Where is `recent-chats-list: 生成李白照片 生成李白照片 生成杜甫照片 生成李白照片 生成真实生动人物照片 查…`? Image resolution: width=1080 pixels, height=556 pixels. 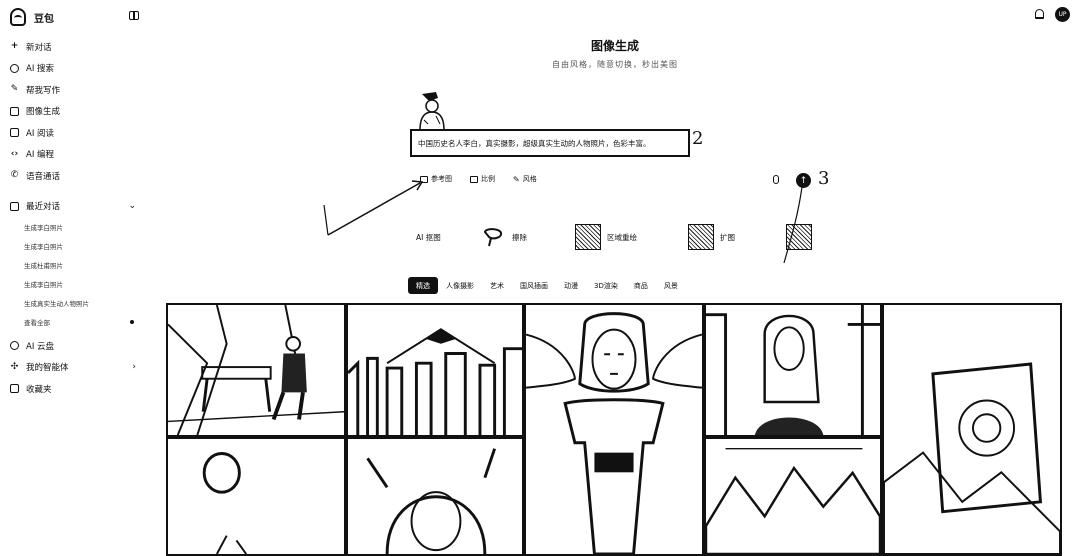
recent-chats-list: 生成李白照片 生成李白照片 生成杜甫照片 生成李白照片 生成真实生动人物照片 查… is located at coordinates (75, 274).